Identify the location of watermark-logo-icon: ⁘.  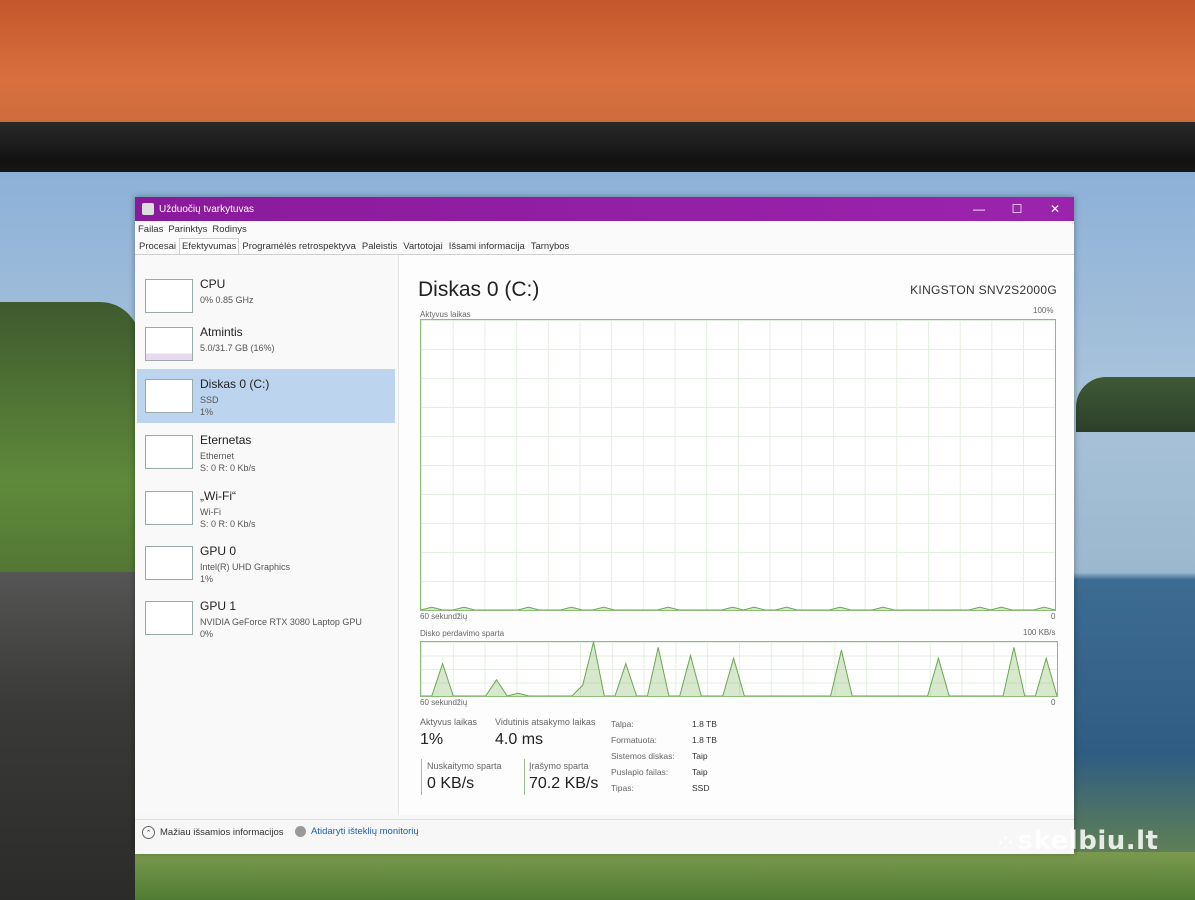
(1006, 843).